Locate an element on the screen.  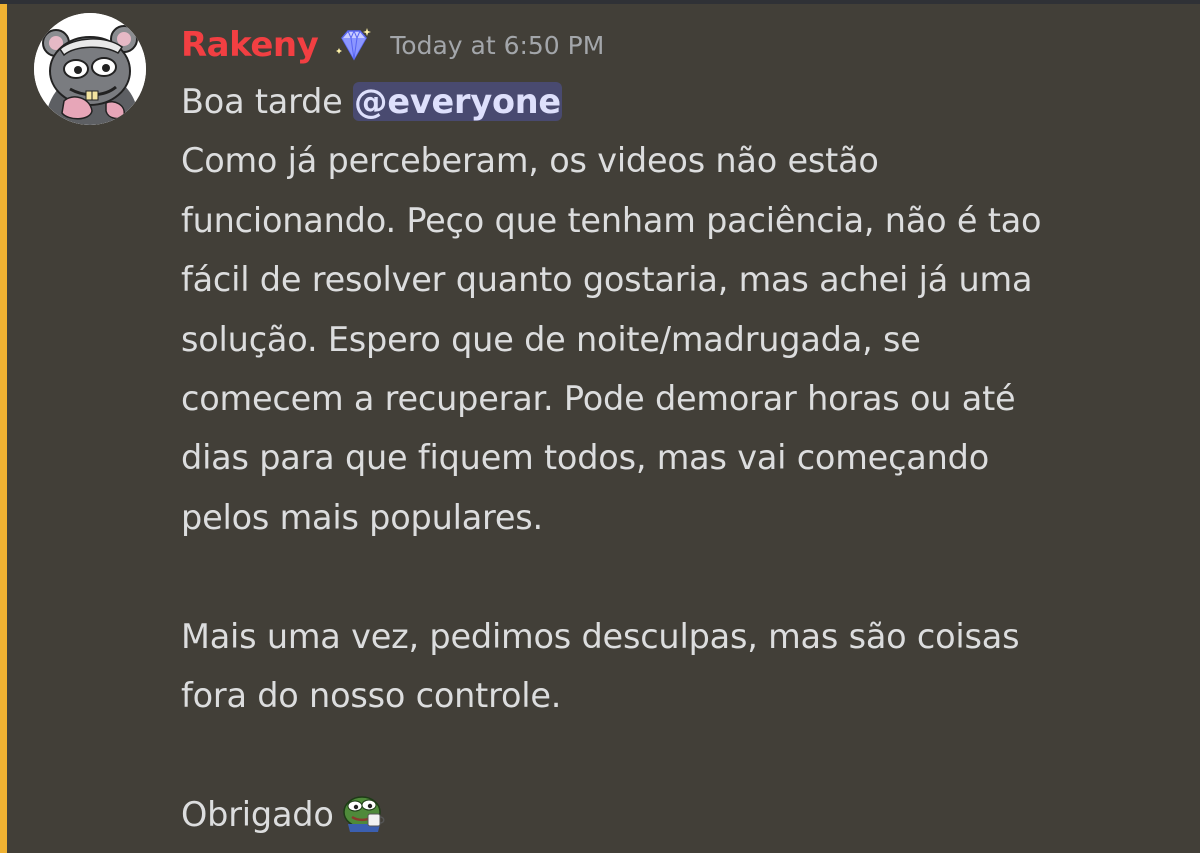
message-line: pelos mais populares. is located at coordinates (362, 517).